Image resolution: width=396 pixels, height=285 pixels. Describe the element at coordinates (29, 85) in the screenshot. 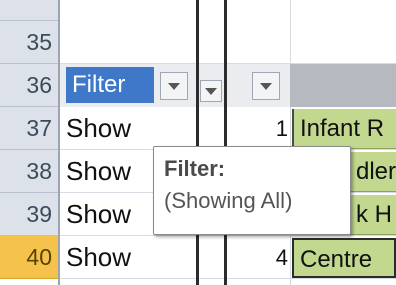

I see `row-header-36: 36` at that location.